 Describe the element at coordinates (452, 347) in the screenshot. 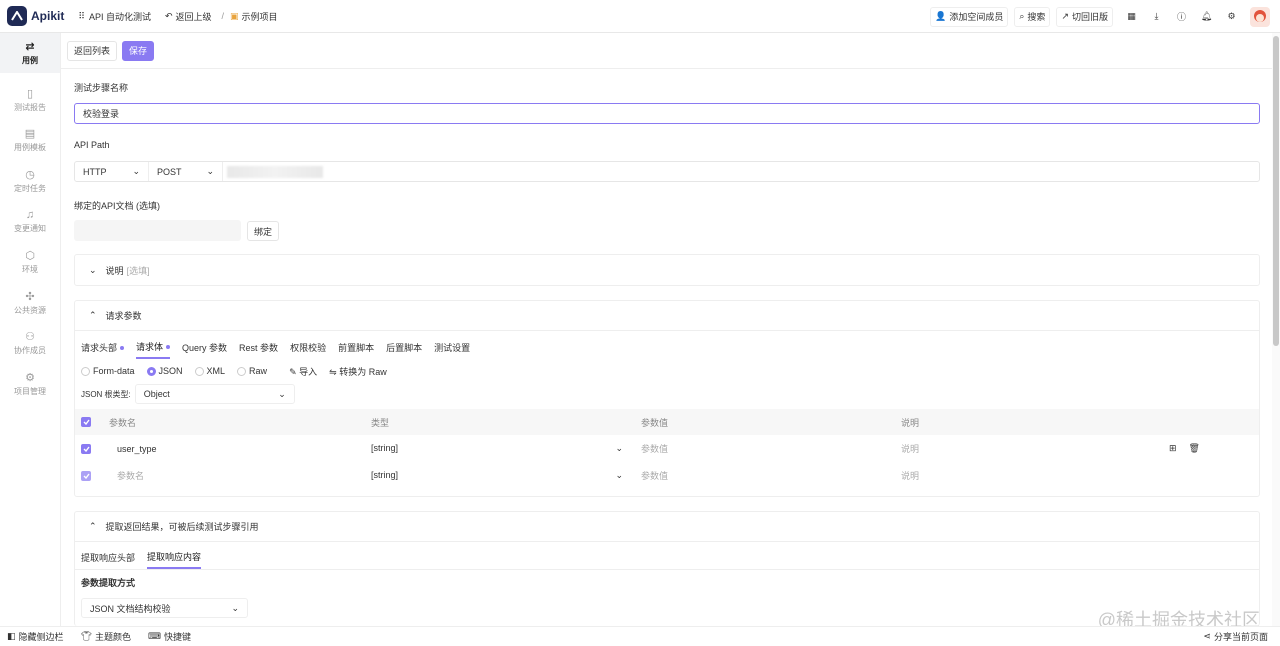

I see `tab-test-settings: 测试设置` at that location.